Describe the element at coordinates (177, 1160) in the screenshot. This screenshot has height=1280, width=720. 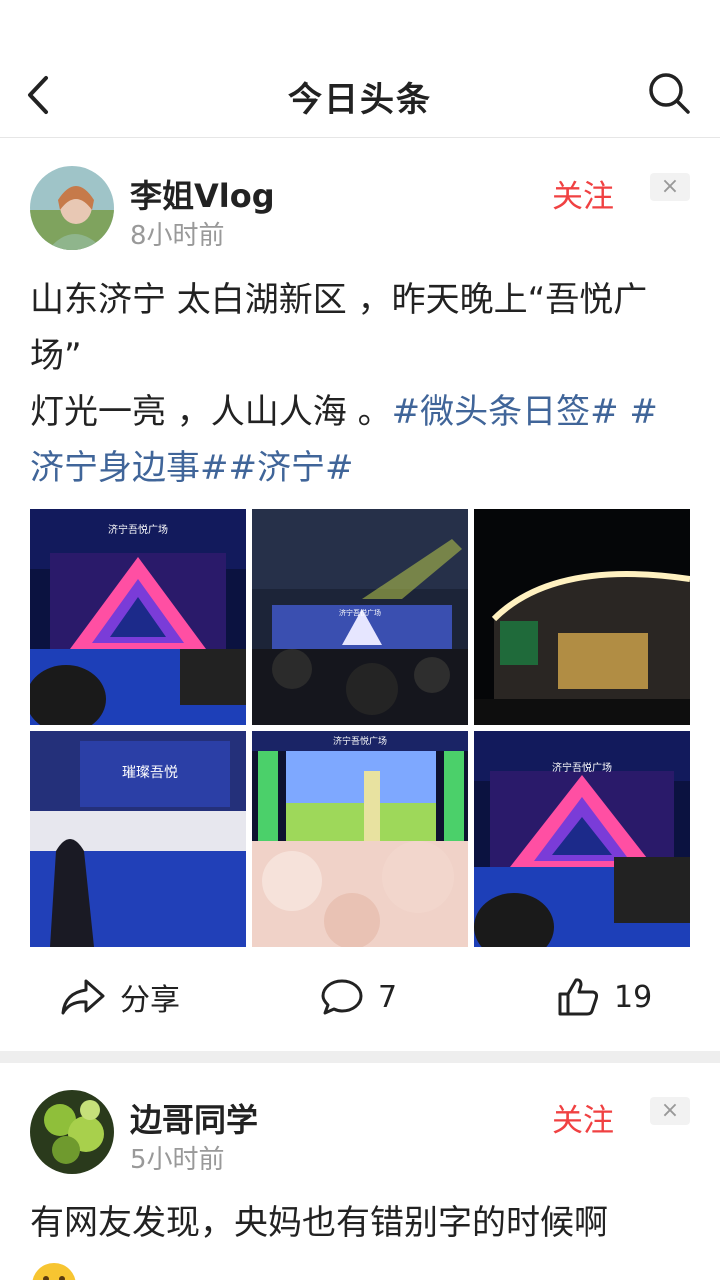
I see `post-time: 5小时前` at that location.